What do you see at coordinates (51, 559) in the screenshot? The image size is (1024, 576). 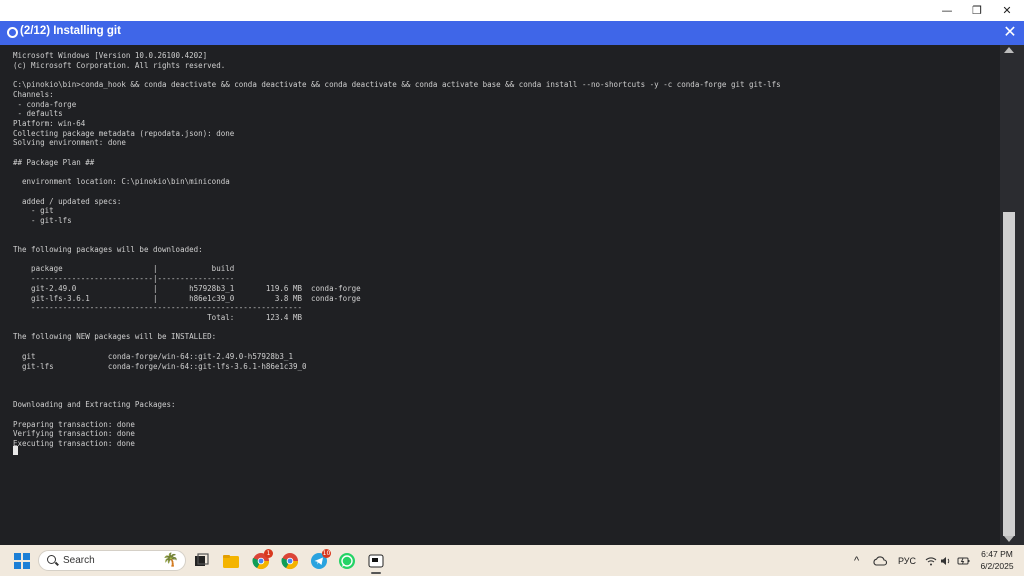 I see `search-icon` at bounding box center [51, 559].